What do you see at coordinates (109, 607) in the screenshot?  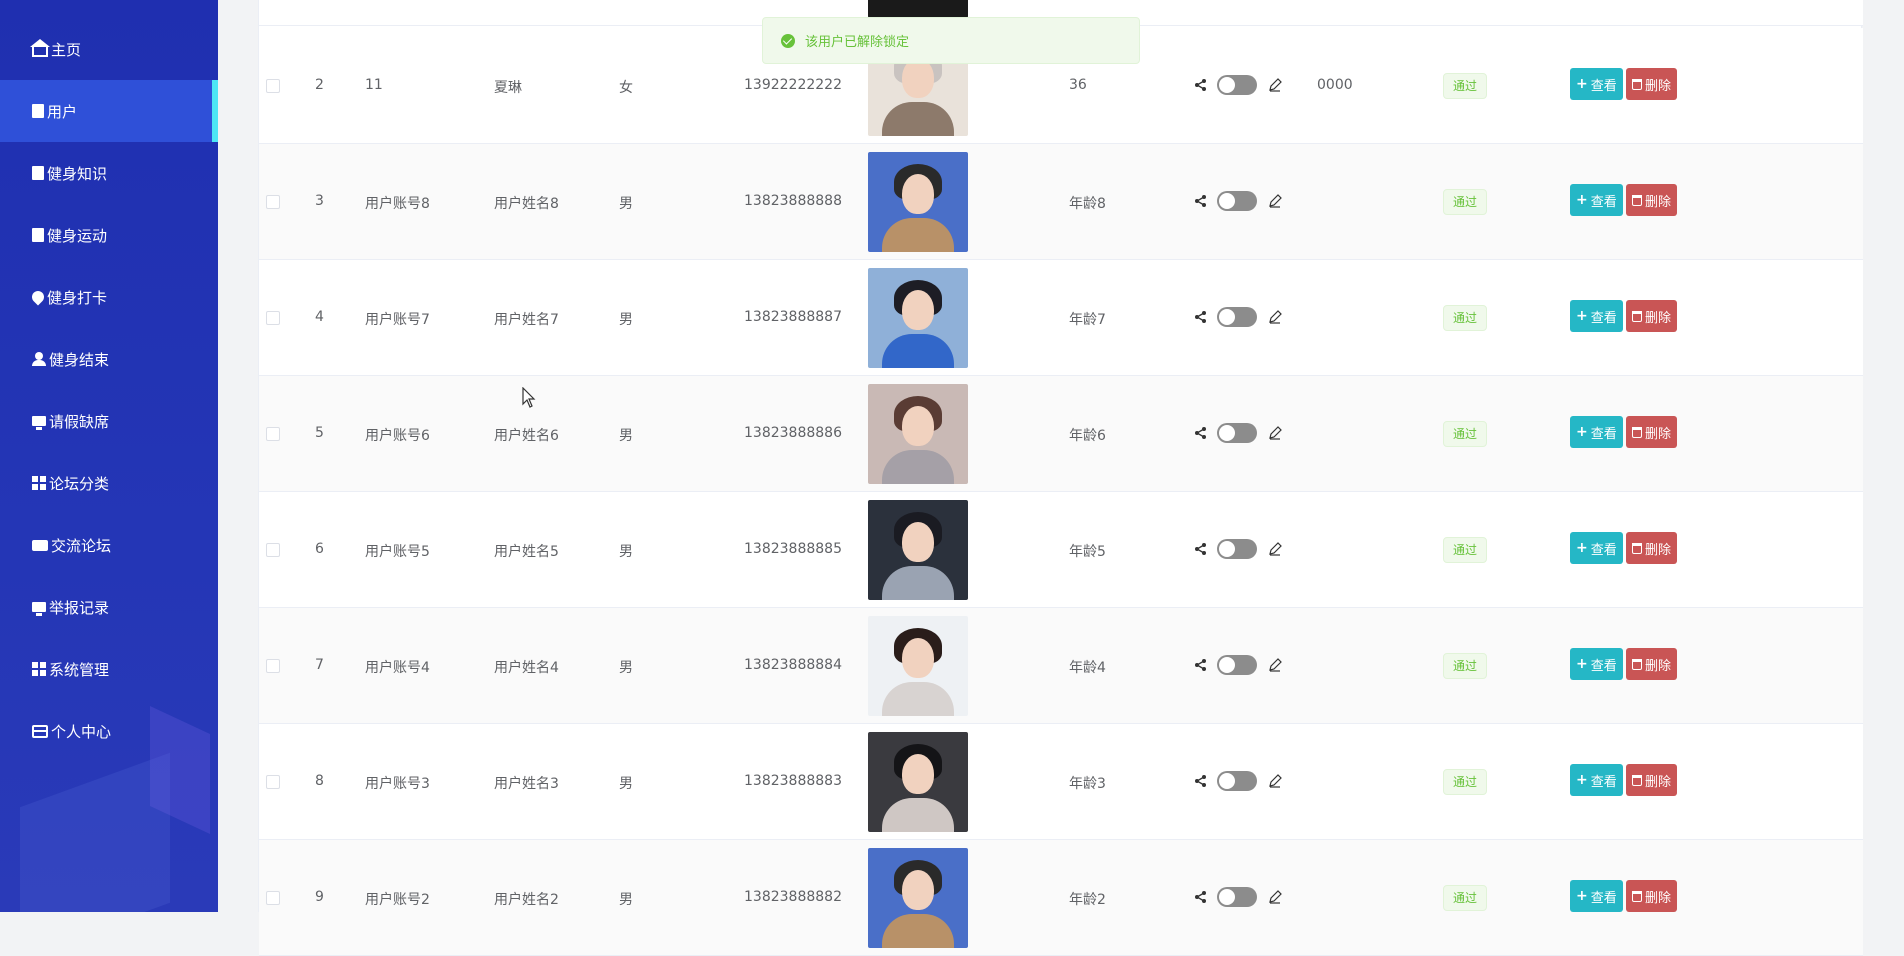 I see `sidebar-item-9: 举报记录` at bounding box center [109, 607].